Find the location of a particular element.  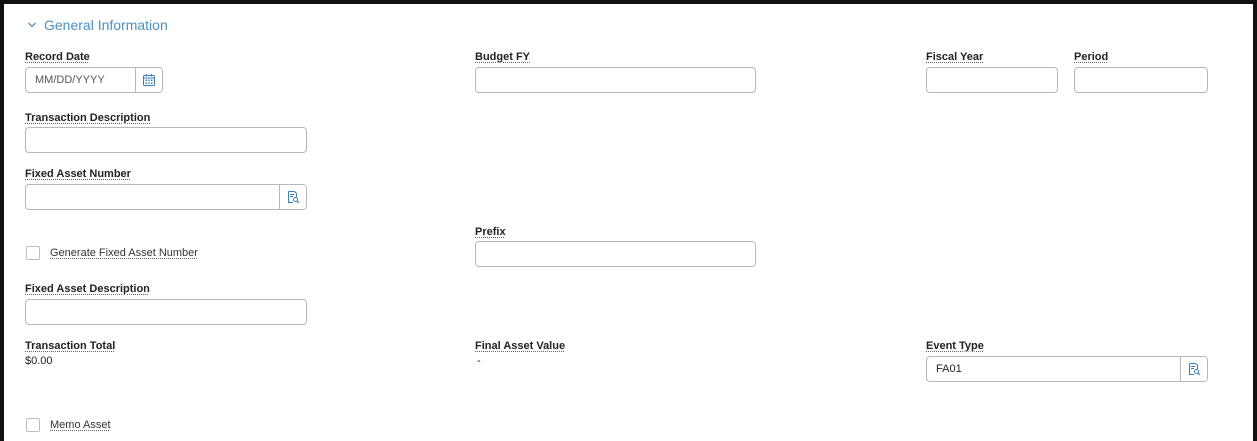

fixed-asset-description-input is located at coordinates (166, 312).